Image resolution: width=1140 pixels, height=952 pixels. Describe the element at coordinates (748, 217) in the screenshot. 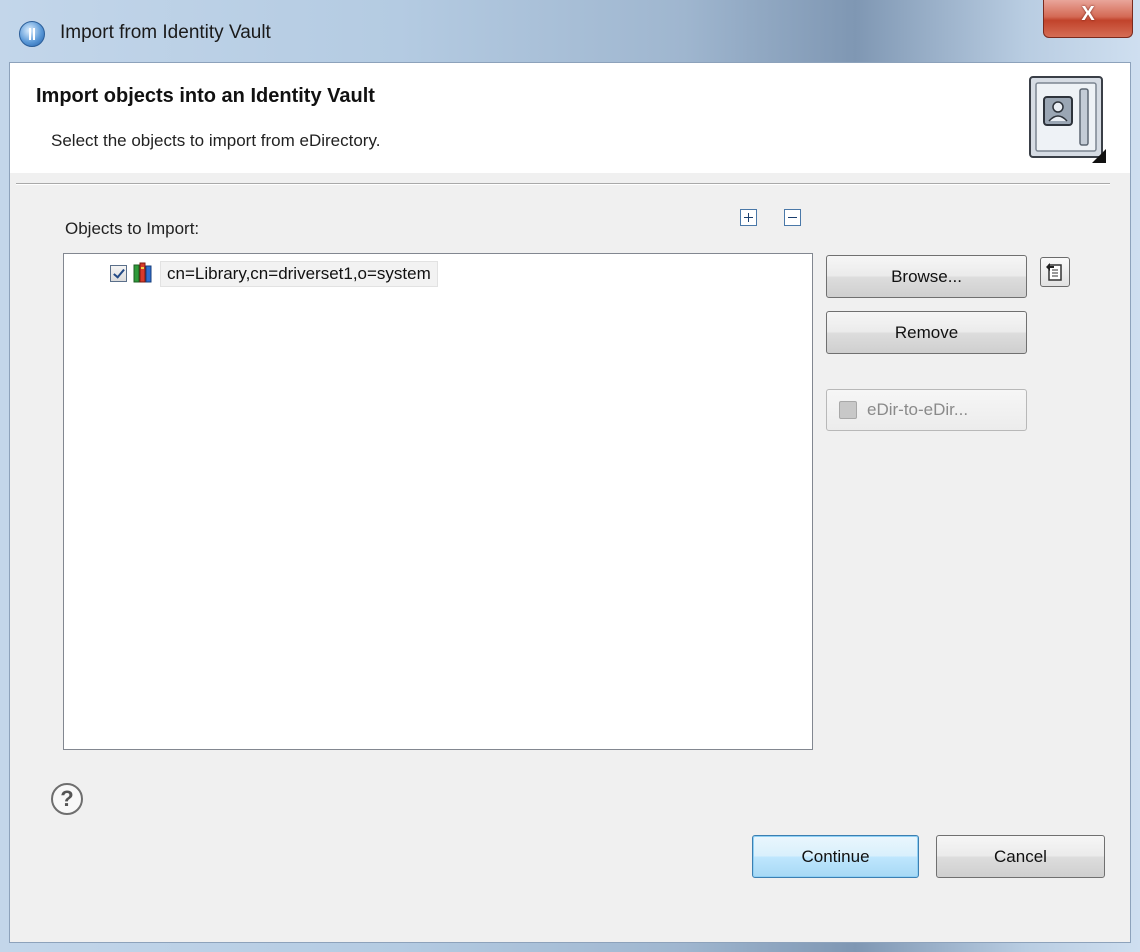

I see `expand-all-icon` at that location.